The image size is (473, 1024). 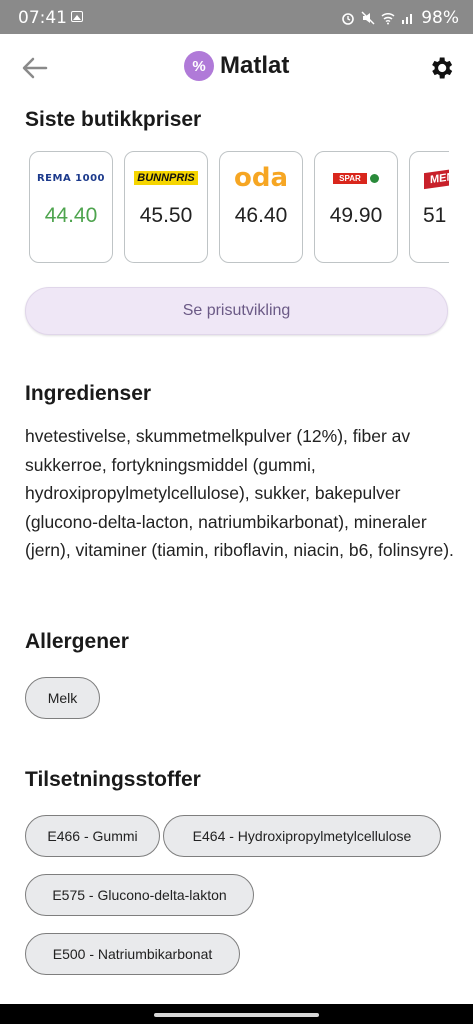 I want to click on app-title: Matlat, so click(x=255, y=65).